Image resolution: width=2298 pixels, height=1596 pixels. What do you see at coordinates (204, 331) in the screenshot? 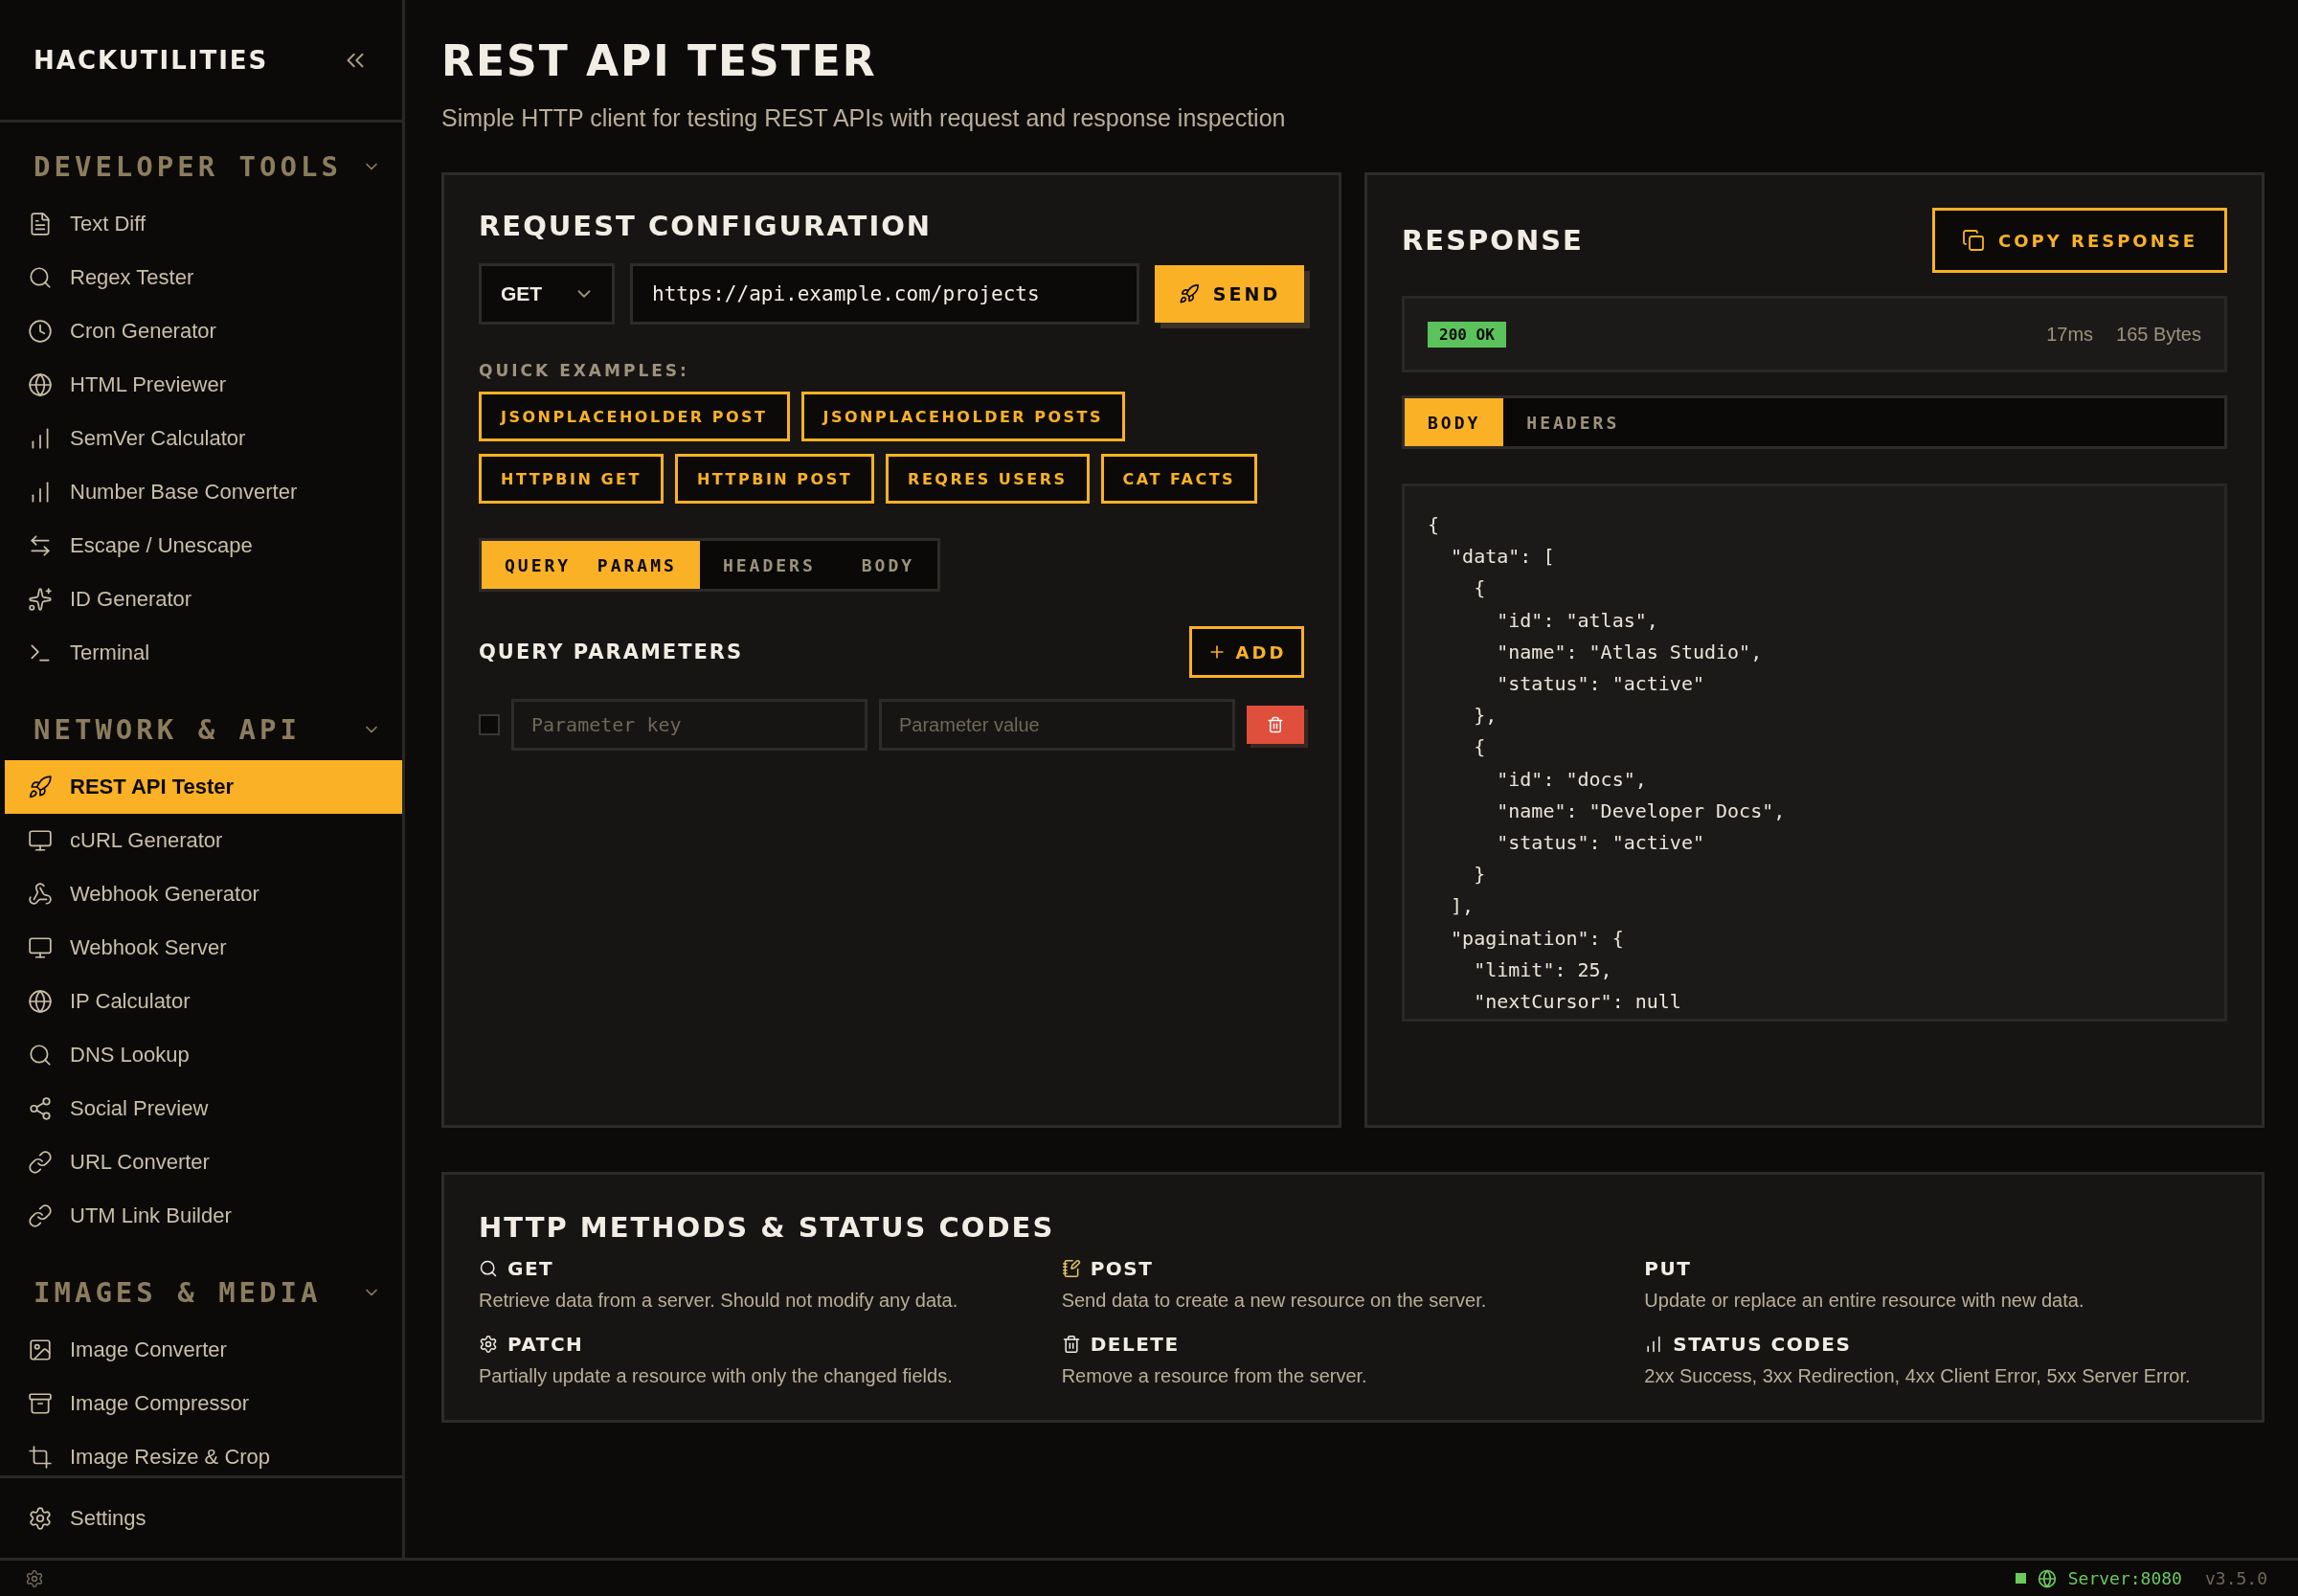
I see `sidebar-item: Cron Generator` at bounding box center [204, 331].